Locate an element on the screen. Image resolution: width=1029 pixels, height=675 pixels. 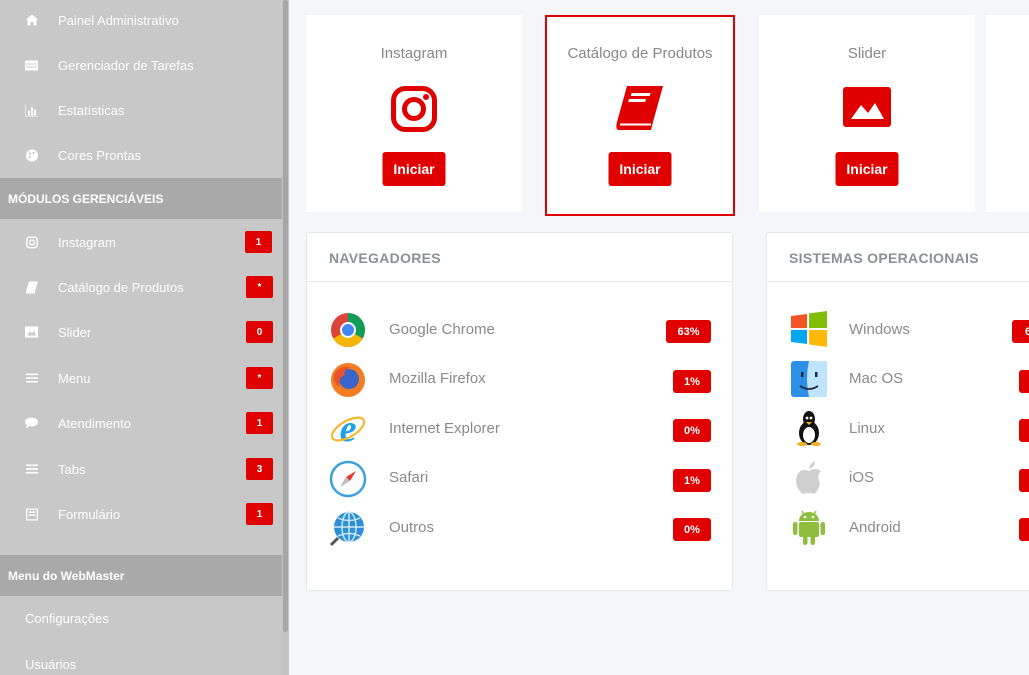
module-title: Catálogo de Produtos is located at coordinates (640, 53).